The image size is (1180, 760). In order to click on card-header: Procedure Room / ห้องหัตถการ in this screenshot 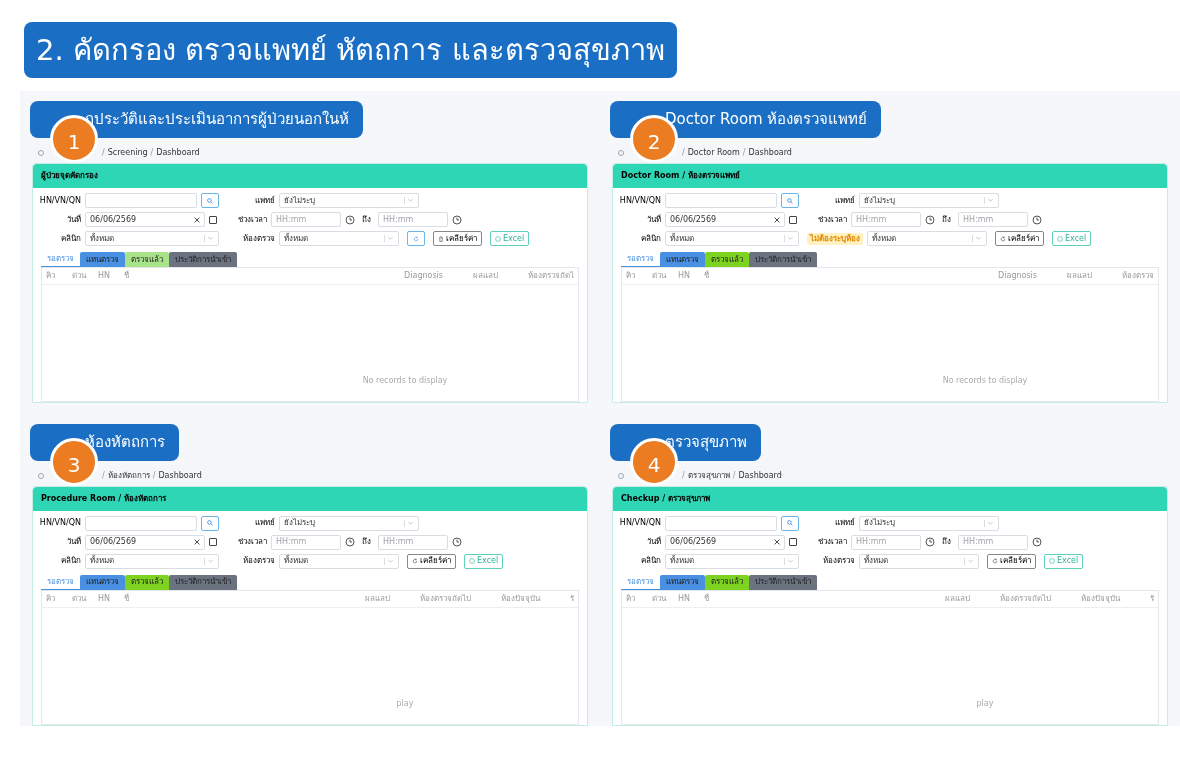, I will do `click(310, 498)`.